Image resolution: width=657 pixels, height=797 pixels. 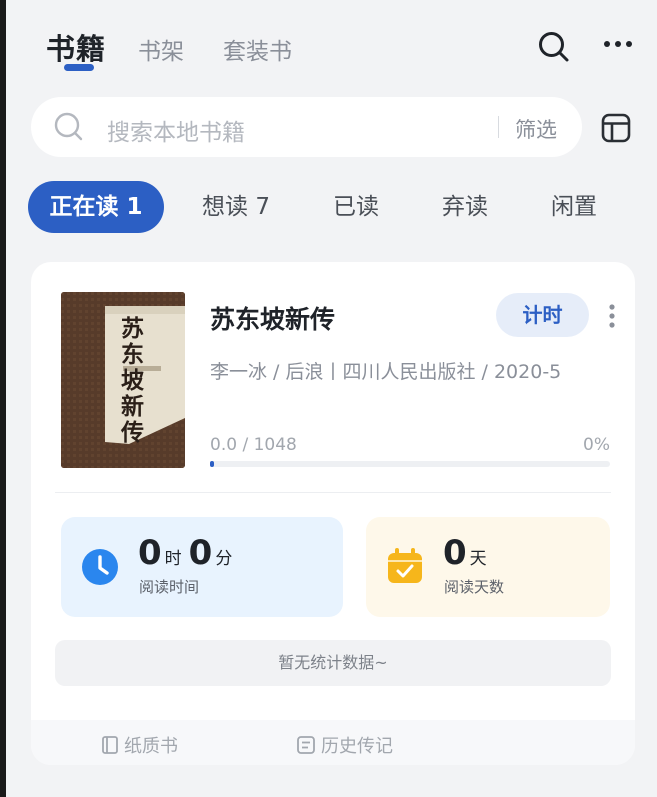 What do you see at coordinates (357, 746) in the screenshot?
I see `tag-history-biography-label: 历史传记` at bounding box center [357, 746].